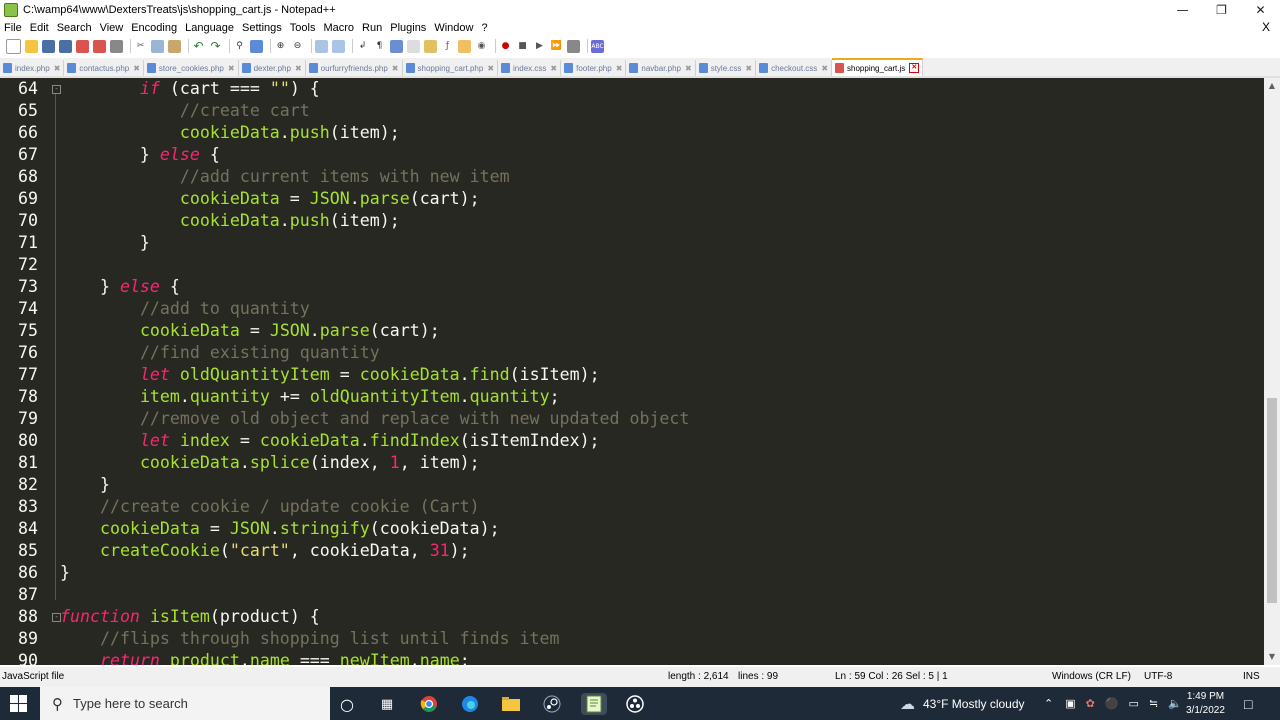  Describe the element at coordinates (379, 46) in the screenshot. I see `show-all-chars-icon: ¶` at that location.